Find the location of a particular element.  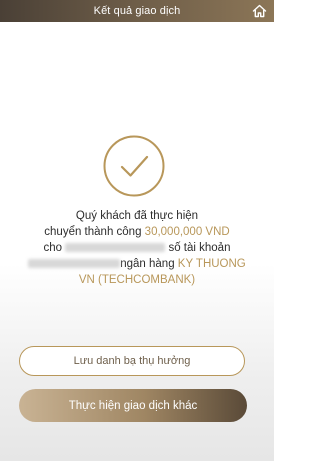

message-line-3: cho số tài khoản is located at coordinates (137, 248).